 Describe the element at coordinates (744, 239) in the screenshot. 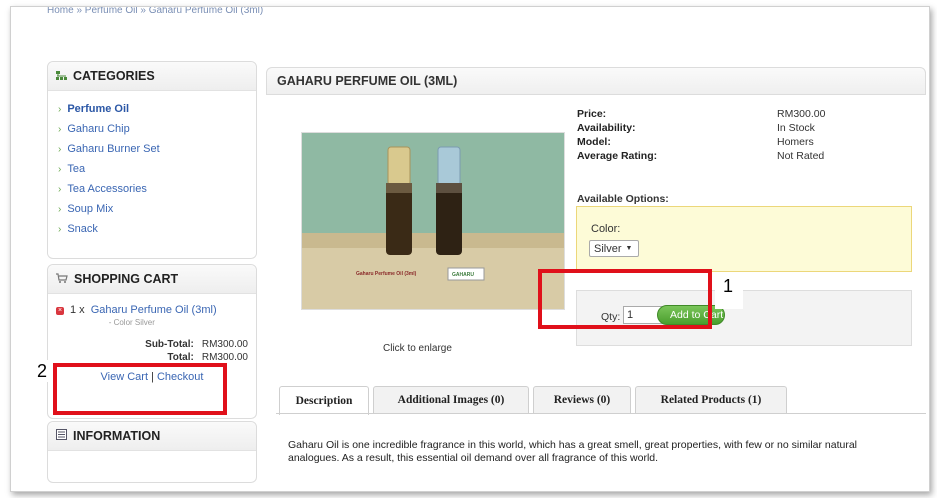

I see `options-panel: Color: Silver ▼` at that location.